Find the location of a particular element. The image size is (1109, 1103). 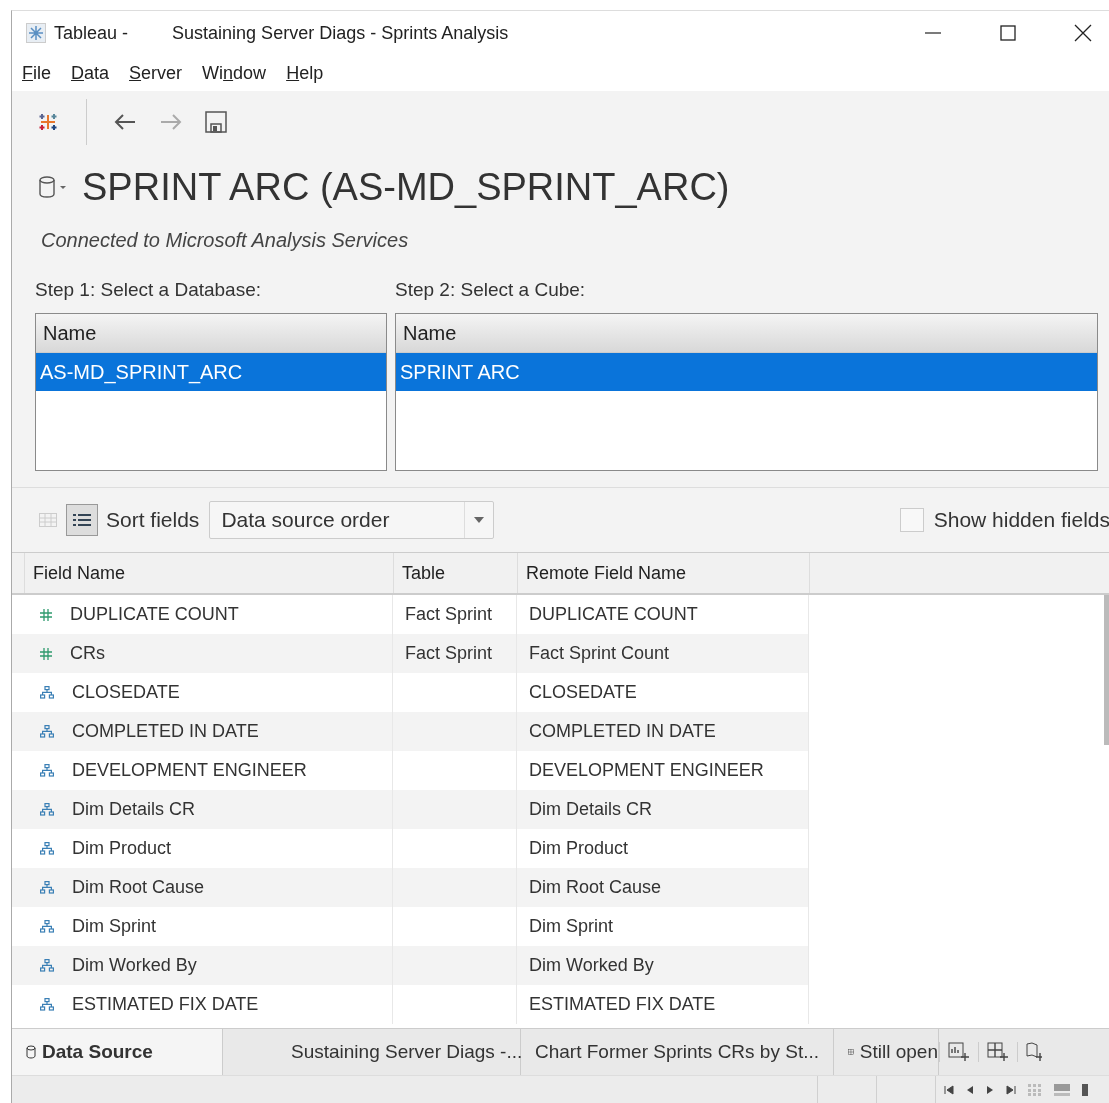

field-name: Dim Root Cause is located at coordinates (138, 887).